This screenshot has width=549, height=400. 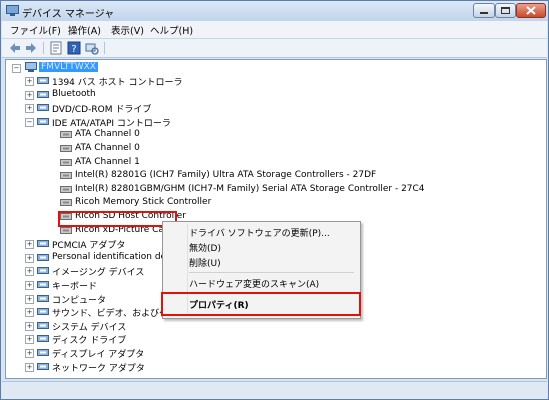 I want to click on tree-item-label: システム デバイス, so click(x=89, y=326).